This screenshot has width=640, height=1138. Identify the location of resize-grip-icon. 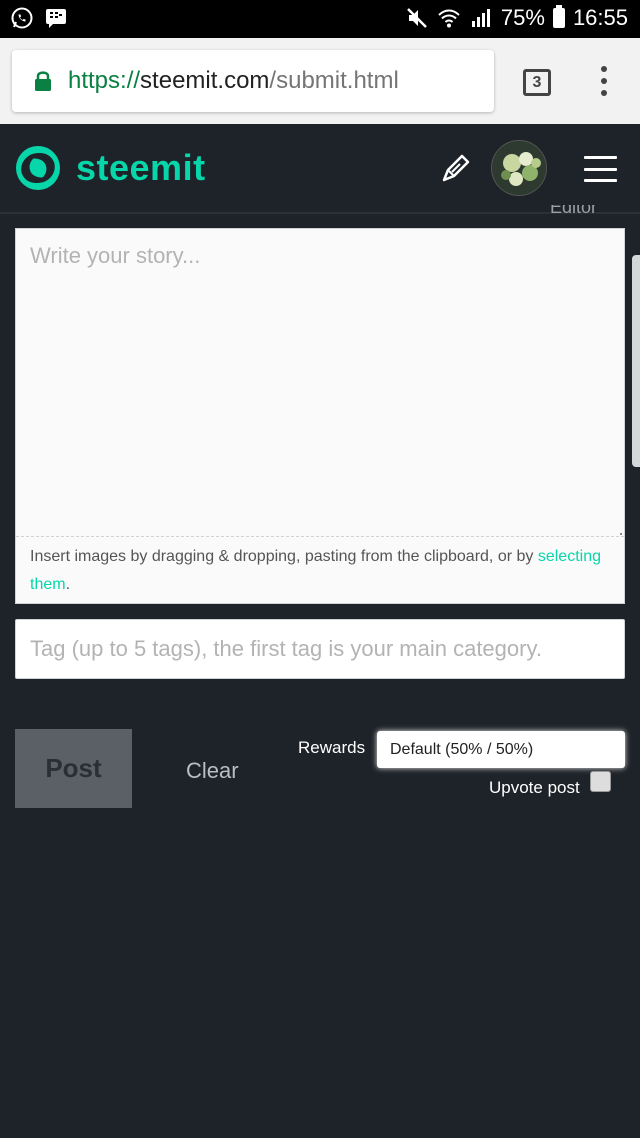
(619, 532).